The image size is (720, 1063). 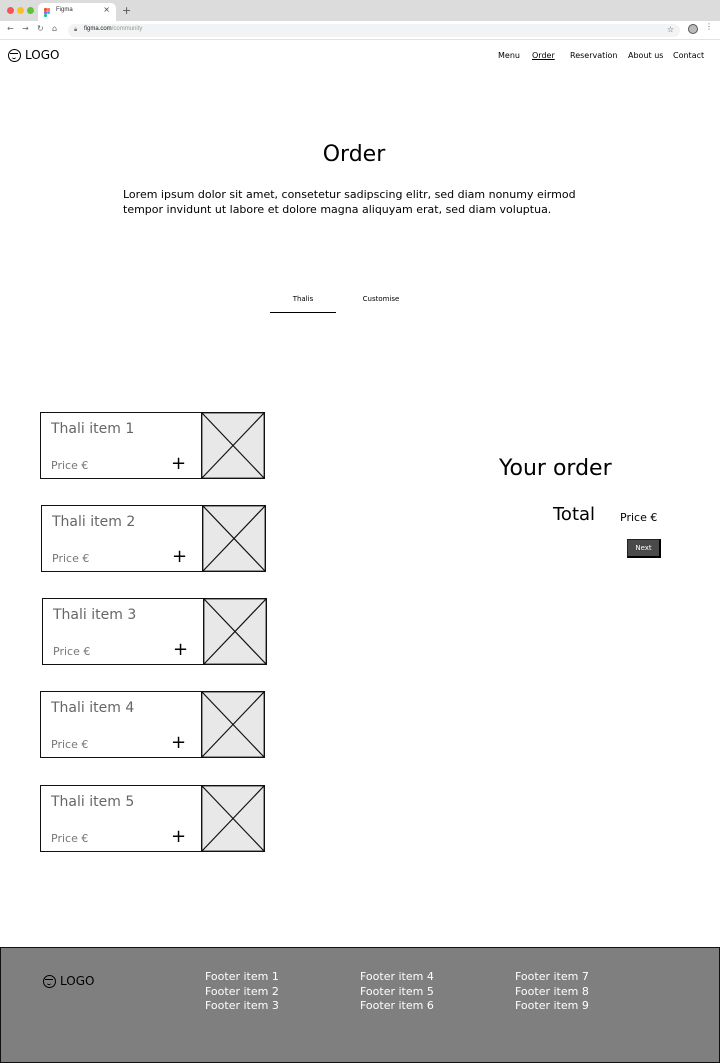 I want to click on forward-icon: →, so click(x=25, y=28).